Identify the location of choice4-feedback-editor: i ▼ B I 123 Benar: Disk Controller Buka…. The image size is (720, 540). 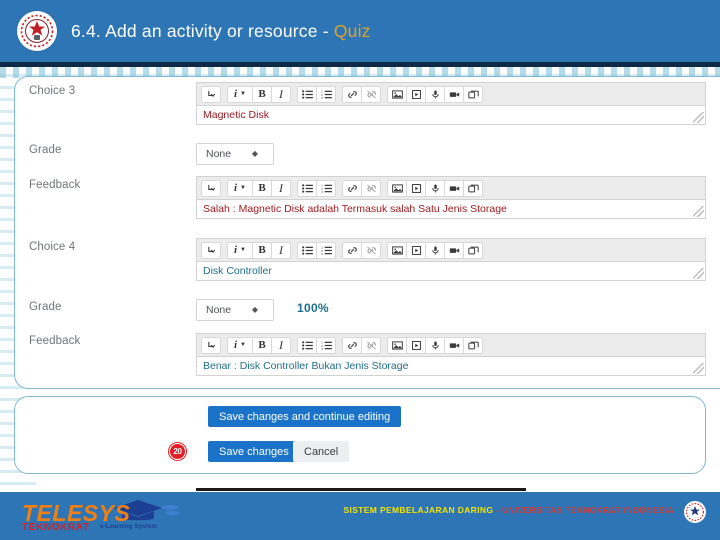
(451, 354).